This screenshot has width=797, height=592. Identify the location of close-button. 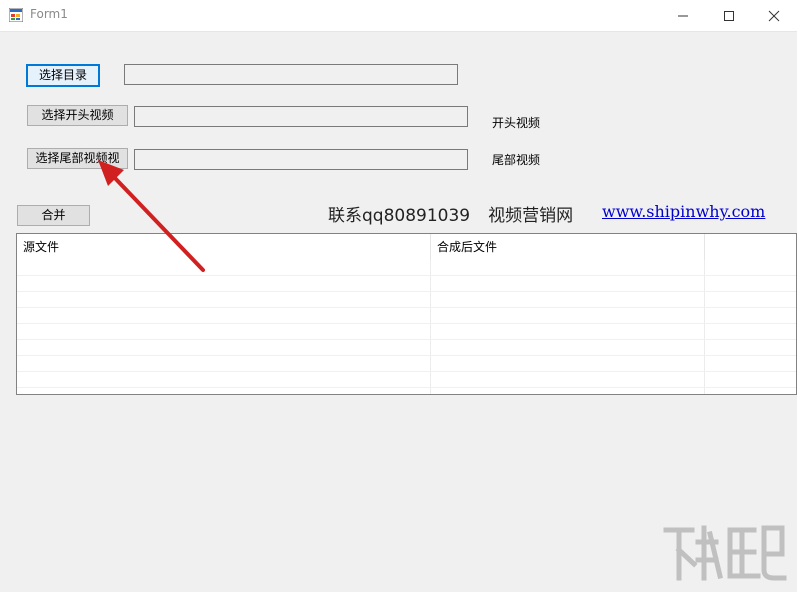
(774, 15).